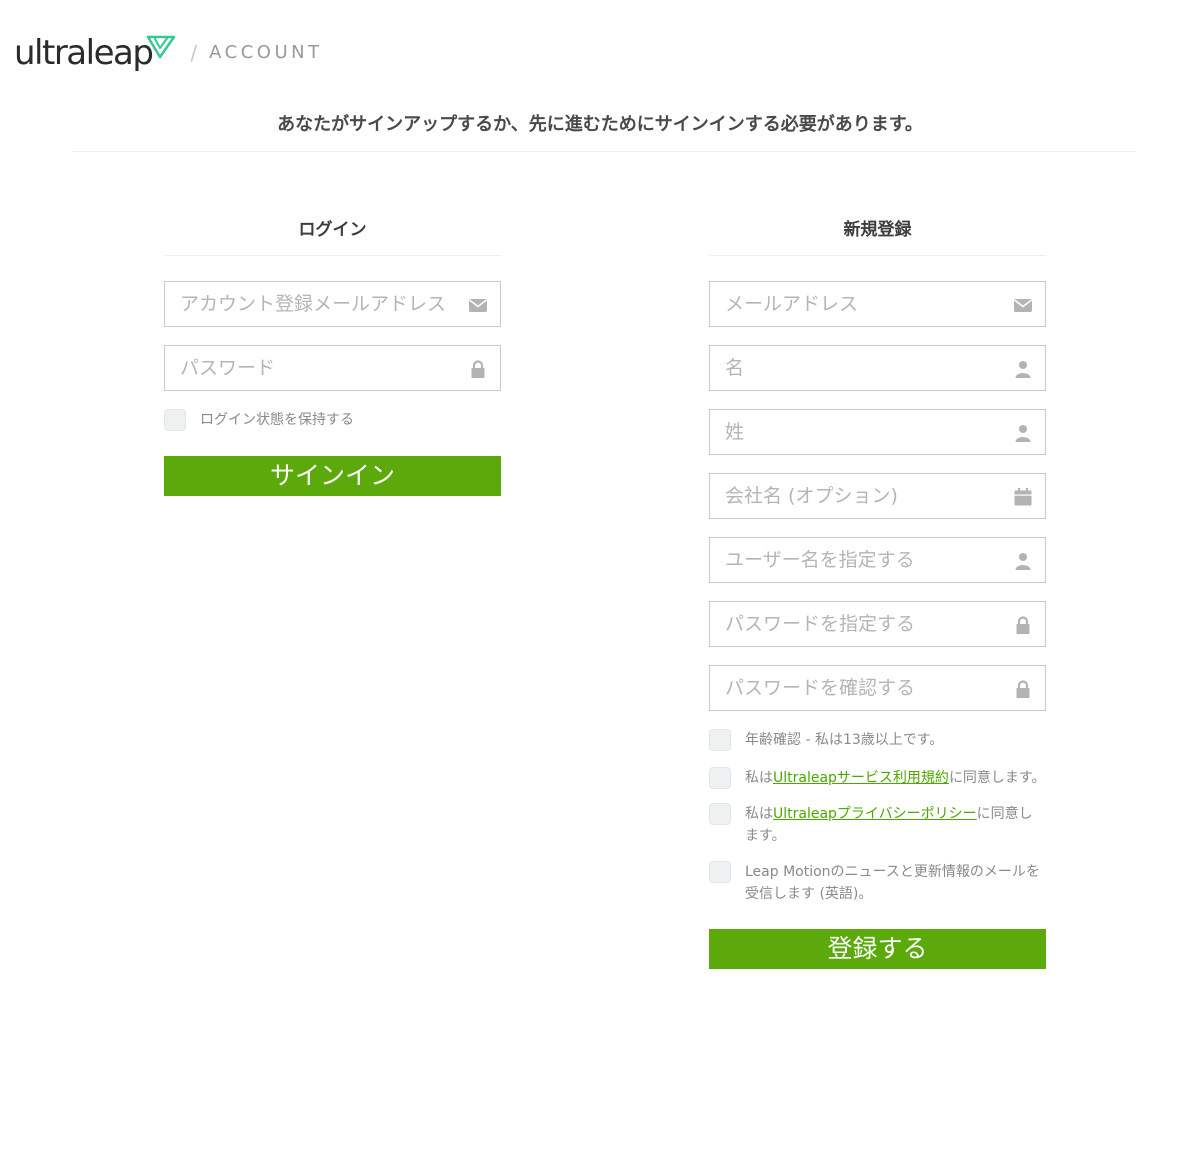  I want to click on newsletter-label: Leap Motionのニュースと更新情報のメールを受信します (英語)。, so click(892, 883).